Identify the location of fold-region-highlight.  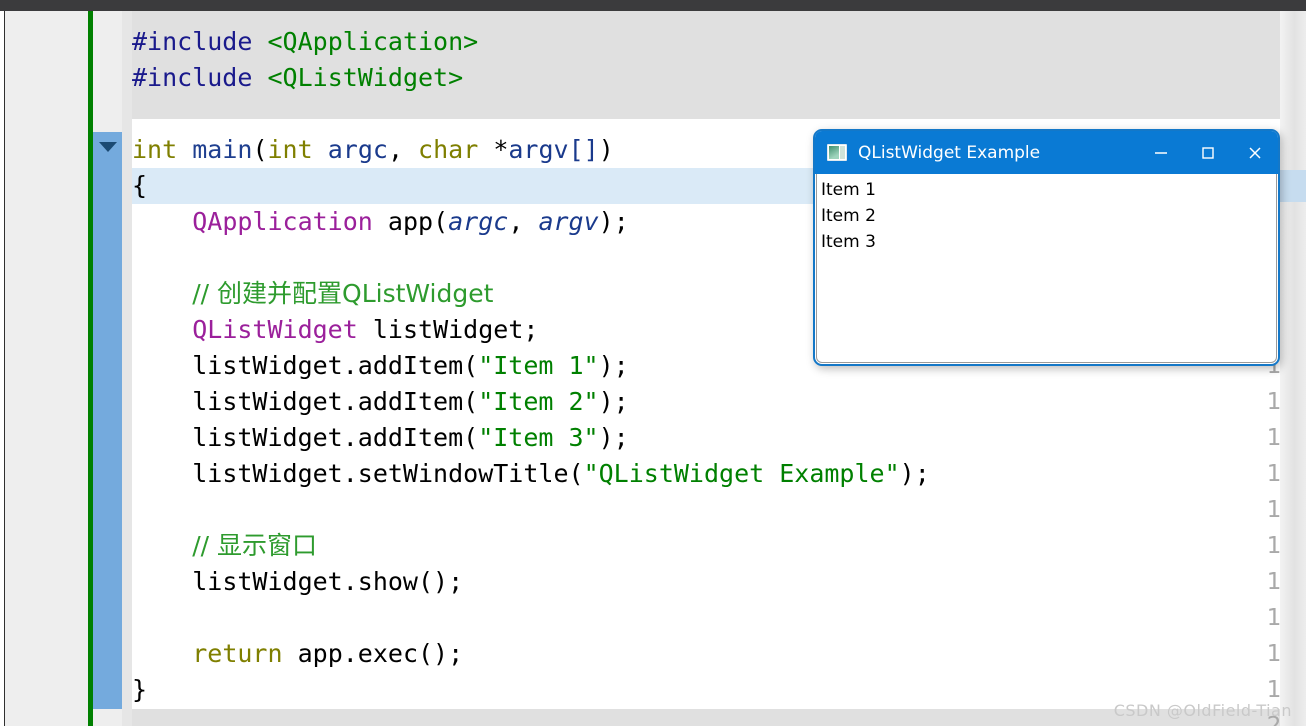
(107, 420).